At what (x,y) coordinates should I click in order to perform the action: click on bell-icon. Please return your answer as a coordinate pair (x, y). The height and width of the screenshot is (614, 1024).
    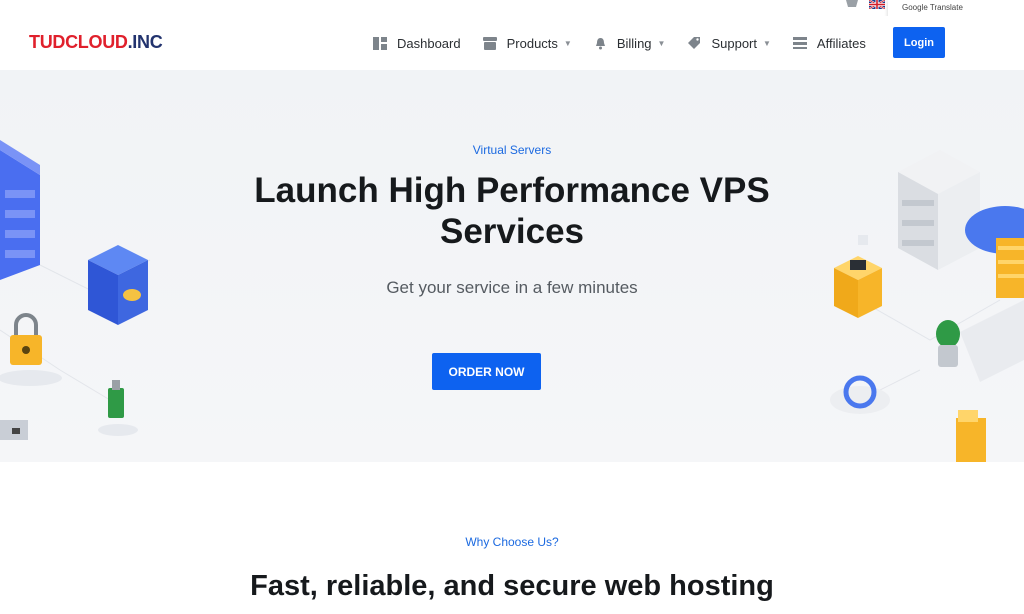
    Looking at the image, I should click on (600, 43).